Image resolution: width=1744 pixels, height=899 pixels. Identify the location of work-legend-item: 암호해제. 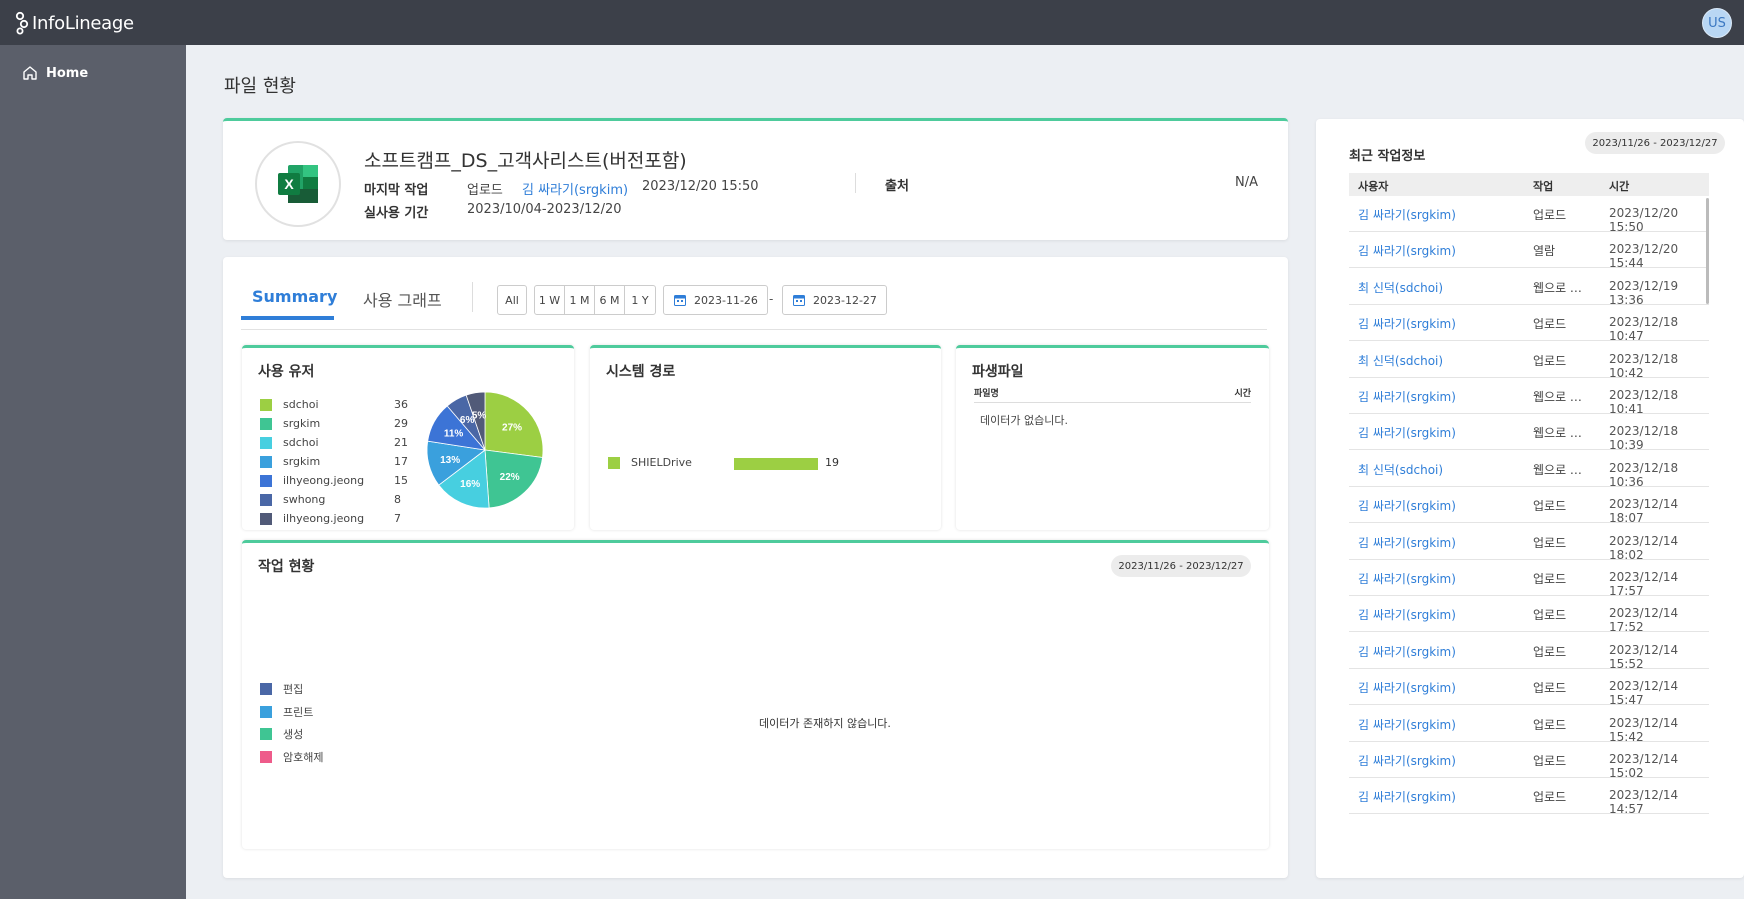
(291, 757).